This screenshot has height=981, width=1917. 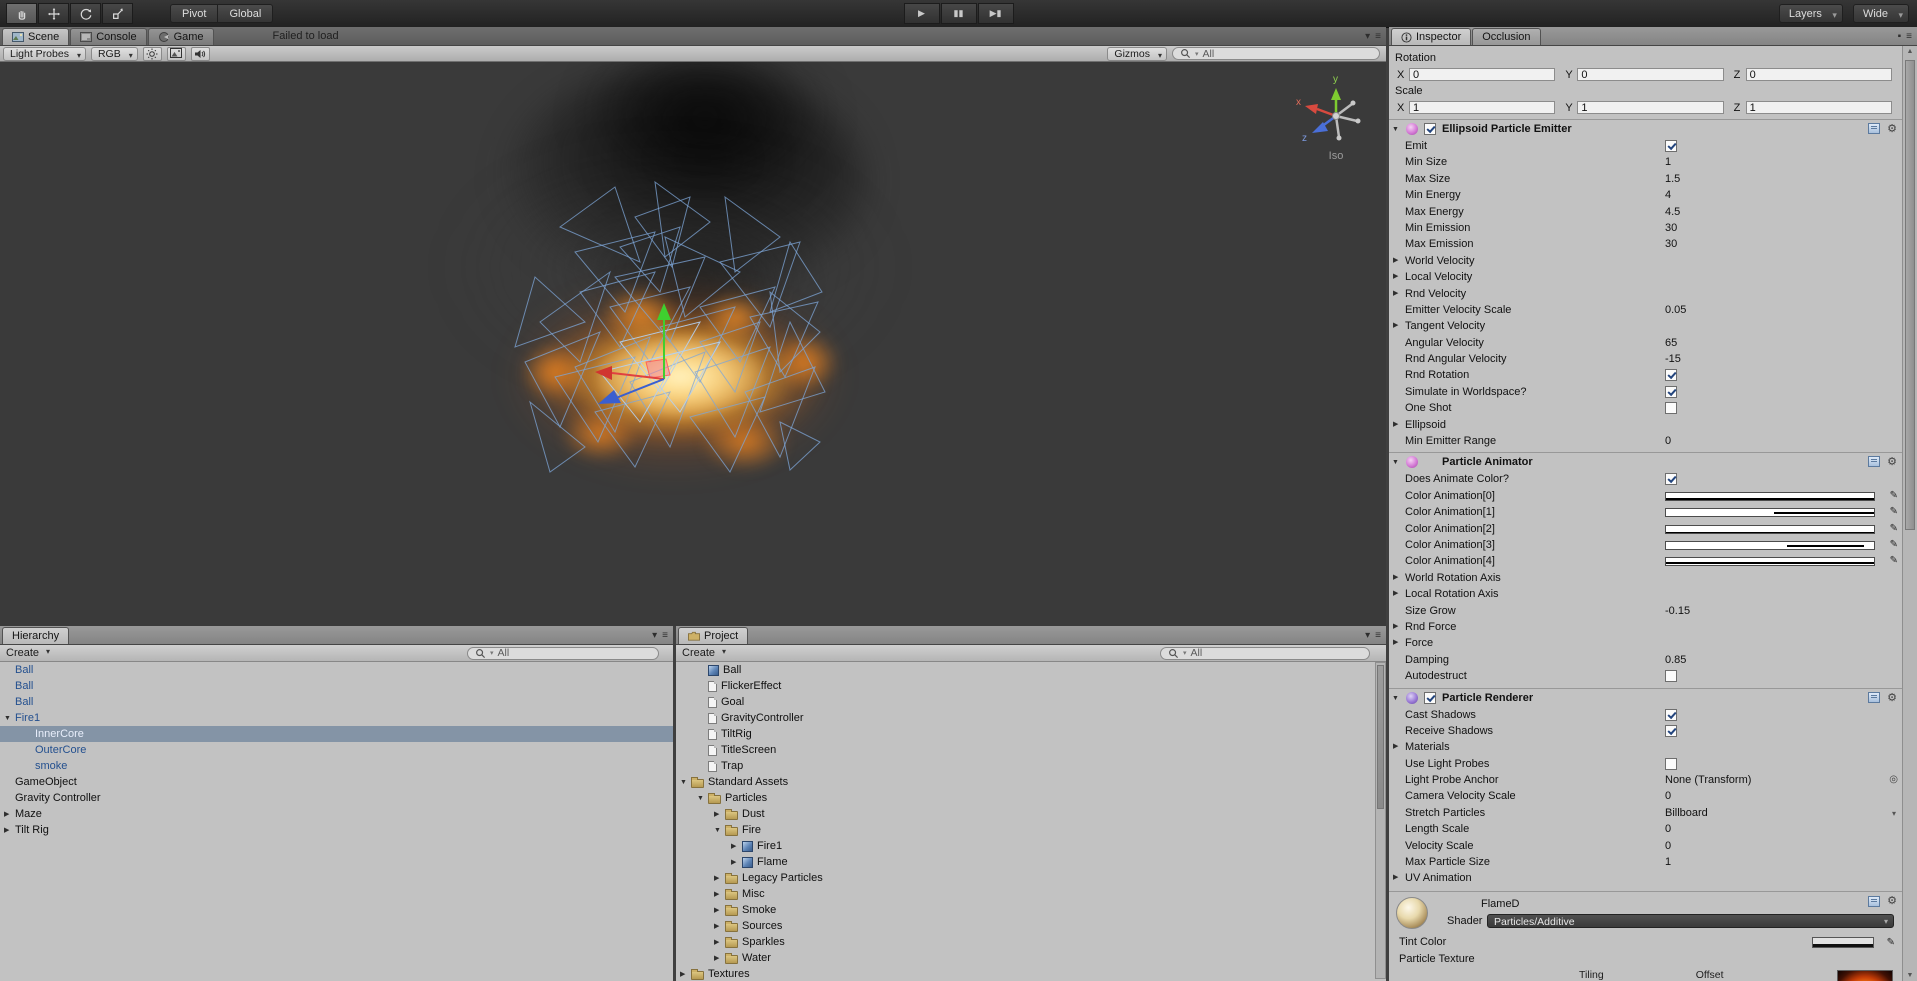 I want to click on inspector-property-row: Color Animation[1] ✎ ◎, so click(x=1645, y=512).